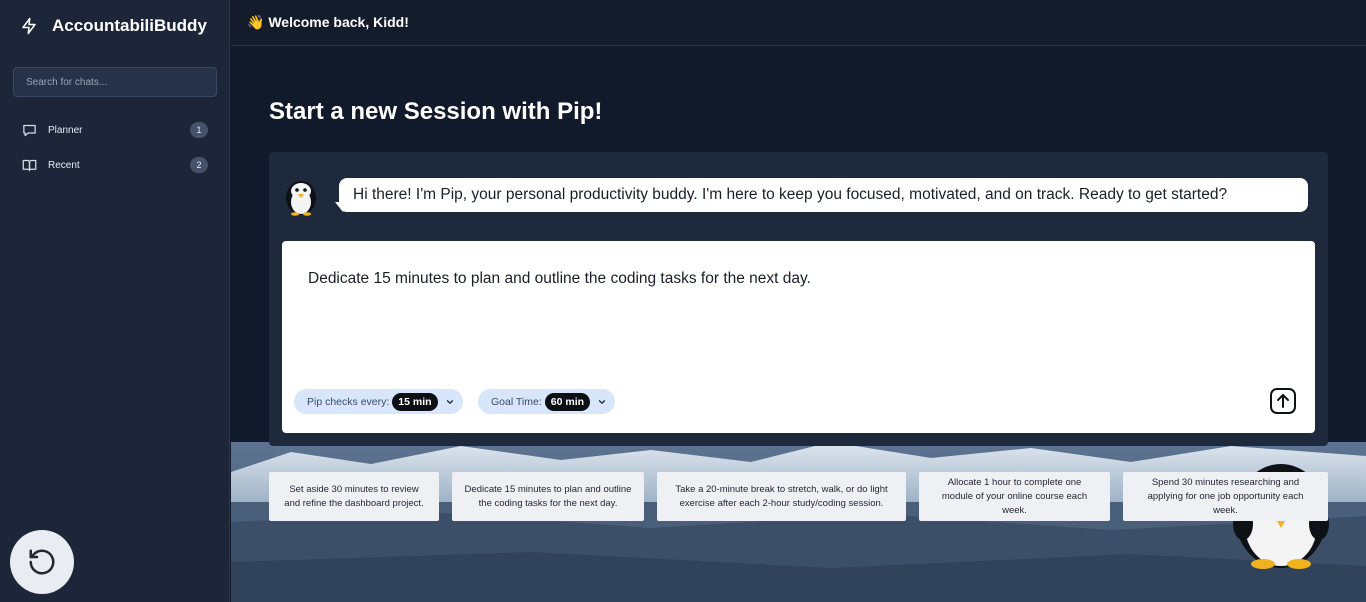 The image size is (1366, 602). What do you see at coordinates (328, 22) in the screenshot?
I see `welcome-message: 👋 Welcome back, Kidd!` at bounding box center [328, 22].